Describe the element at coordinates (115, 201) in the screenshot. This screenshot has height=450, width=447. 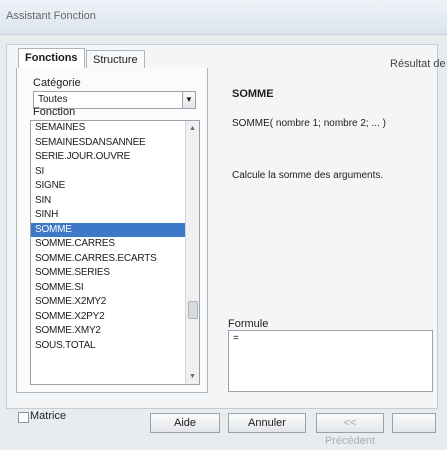
I see `list-item: SIN` at that location.